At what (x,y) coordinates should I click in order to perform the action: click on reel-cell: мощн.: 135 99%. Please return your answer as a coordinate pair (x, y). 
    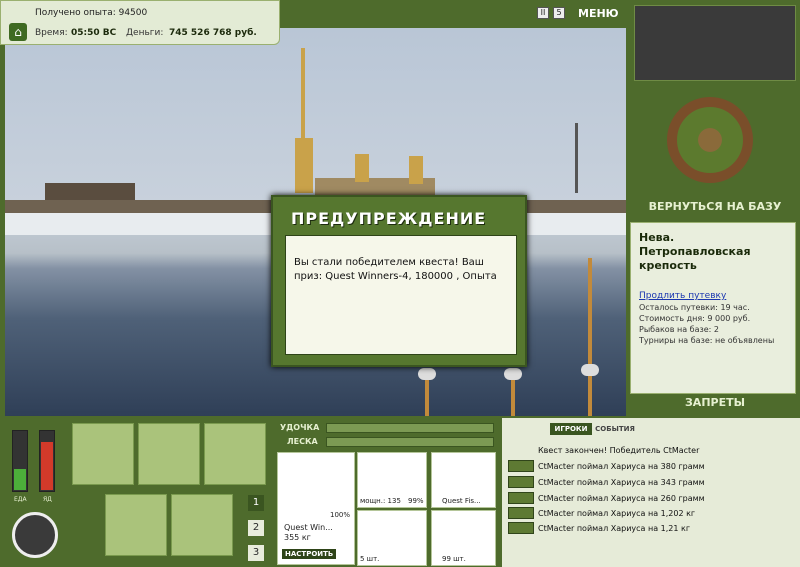
    Looking at the image, I should click on (392, 480).